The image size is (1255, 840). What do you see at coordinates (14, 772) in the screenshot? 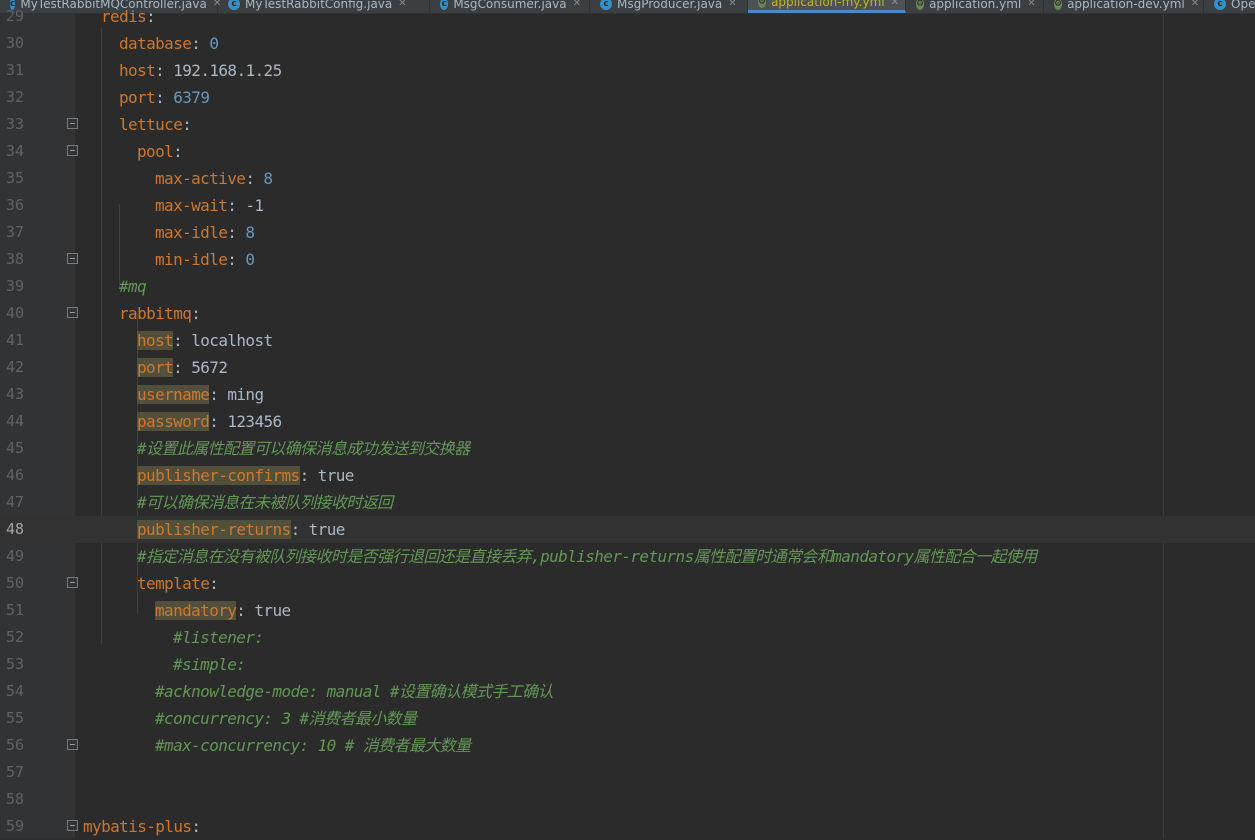
I see `line-number: 57` at bounding box center [14, 772].